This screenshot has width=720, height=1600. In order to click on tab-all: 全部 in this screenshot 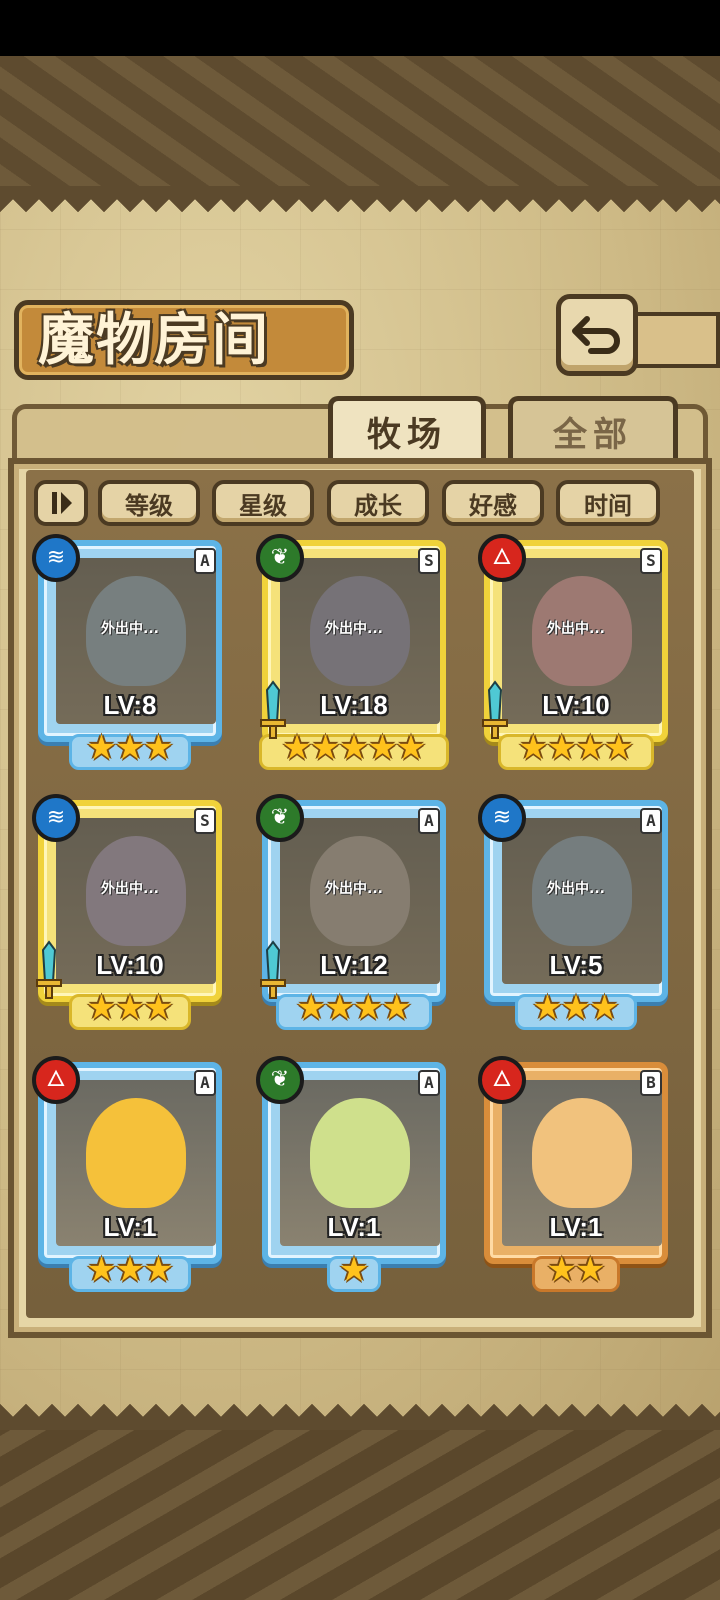, I will do `click(593, 429)`.